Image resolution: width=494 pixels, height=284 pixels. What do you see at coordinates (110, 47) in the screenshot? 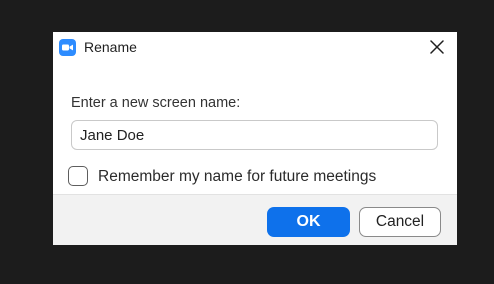
I see `dialog-title: Rename` at bounding box center [110, 47].